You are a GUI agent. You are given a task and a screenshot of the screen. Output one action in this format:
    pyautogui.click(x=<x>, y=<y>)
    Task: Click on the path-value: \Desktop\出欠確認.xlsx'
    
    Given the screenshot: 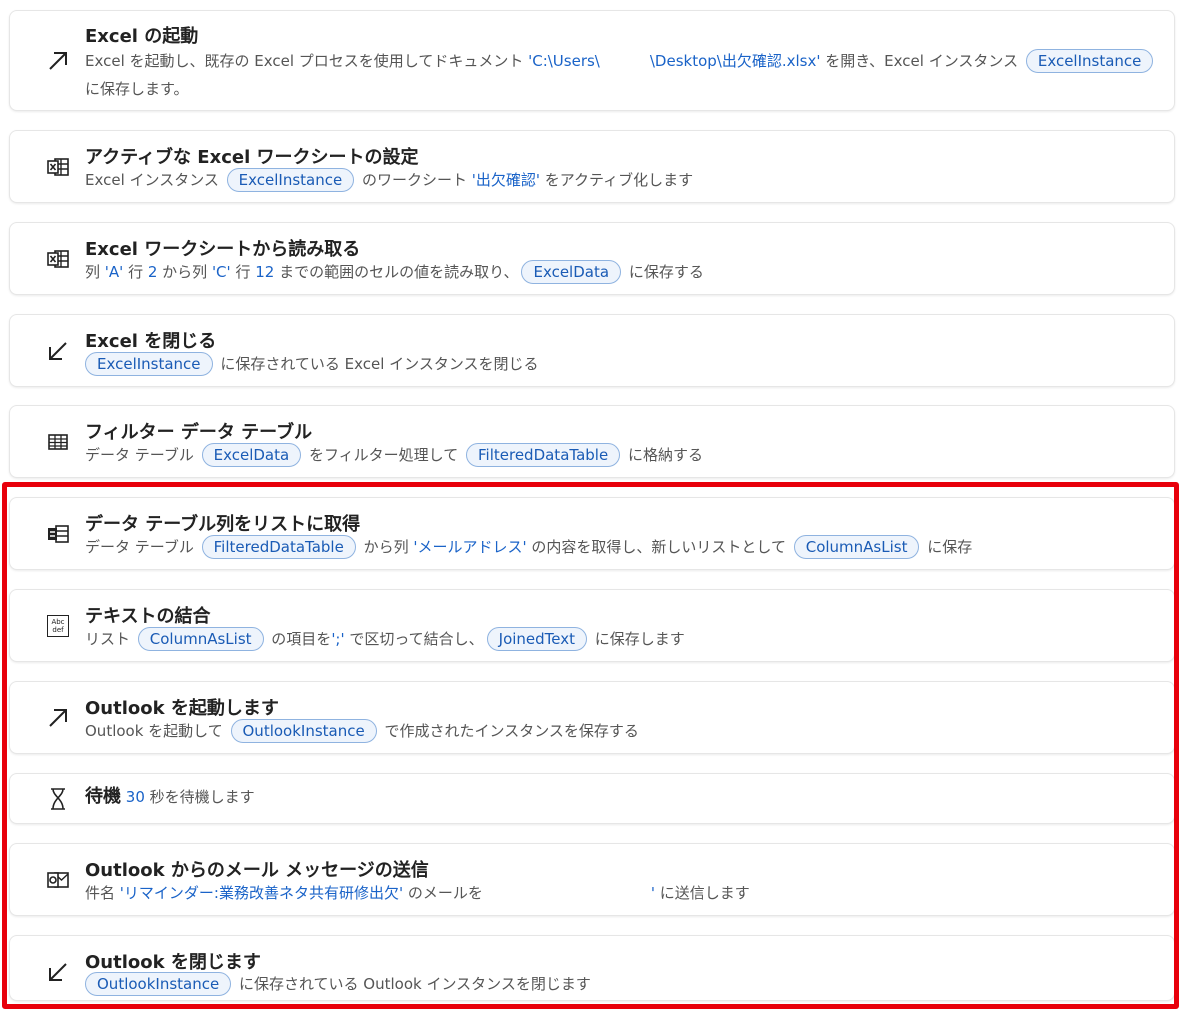 What is the action you would take?
    pyautogui.click(x=735, y=61)
    